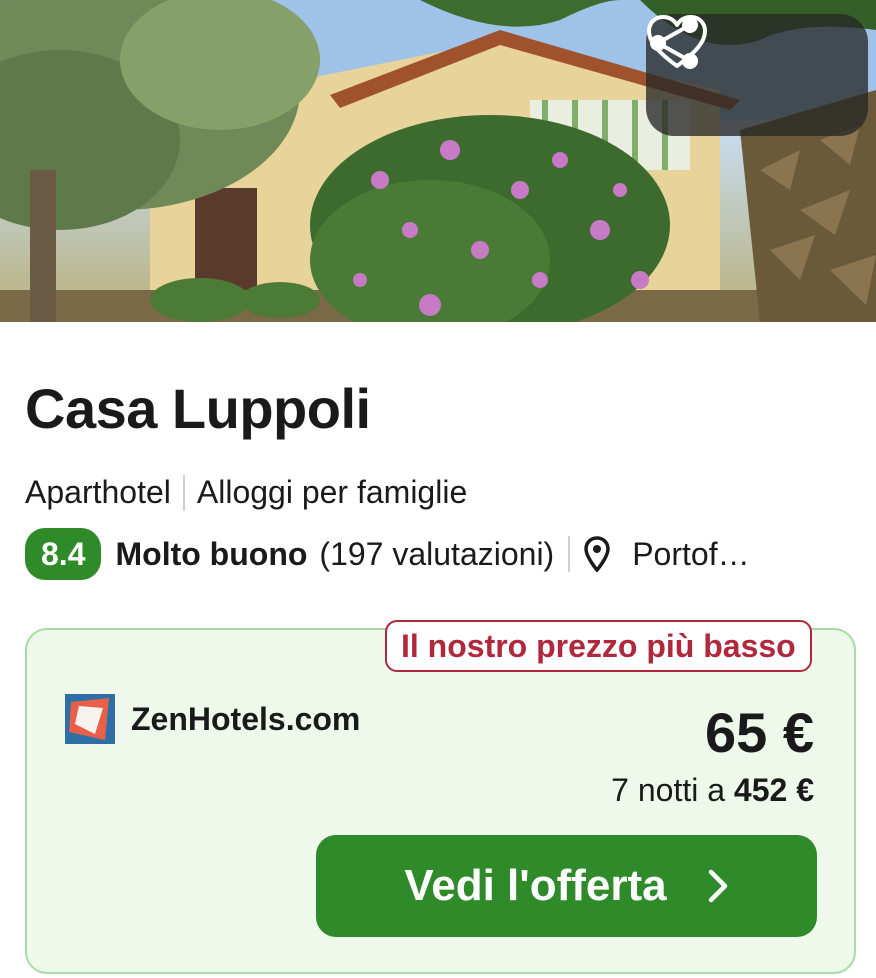  What do you see at coordinates (198, 408) in the screenshot?
I see `hotel-name: Casa Luppoli` at bounding box center [198, 408].